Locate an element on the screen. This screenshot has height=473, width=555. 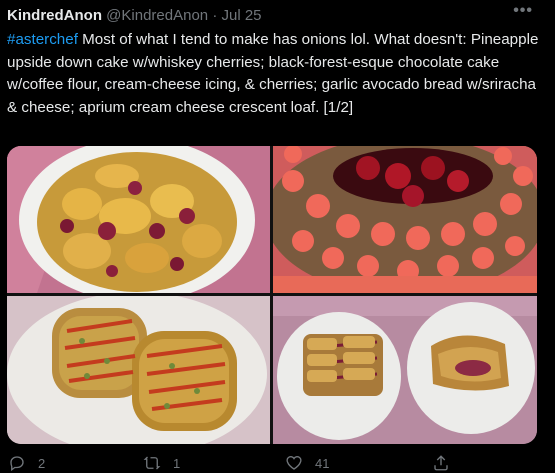
share-action is located at coordinates (441, 463).